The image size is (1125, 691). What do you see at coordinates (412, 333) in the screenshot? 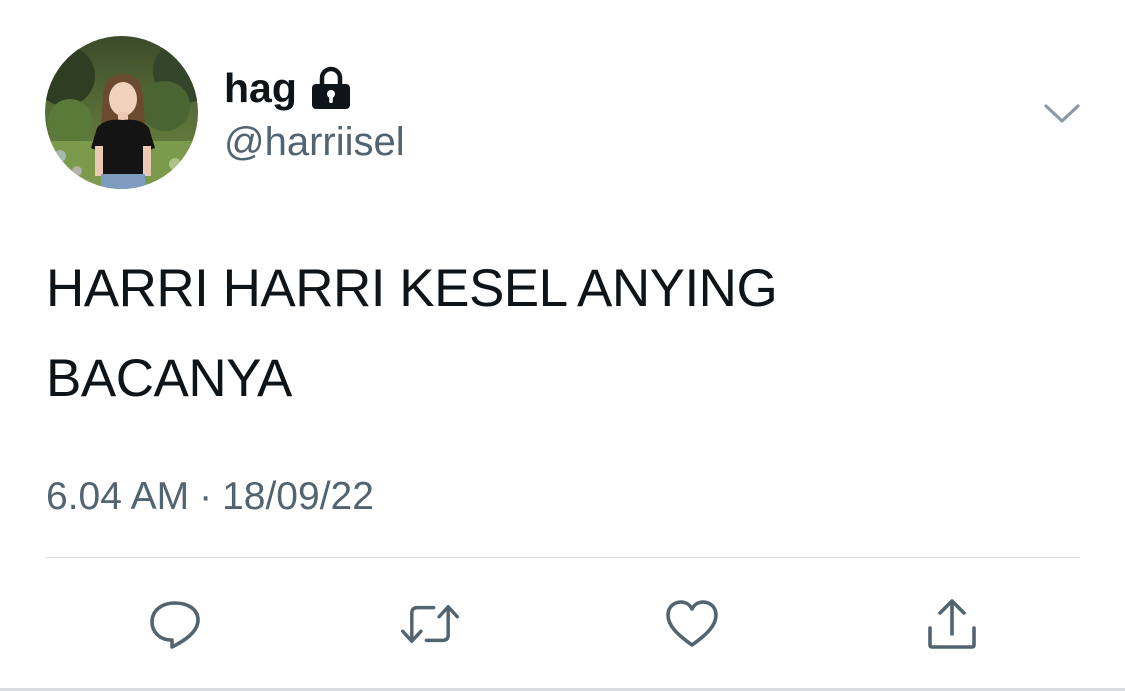
I see `tweet-text: HARRI HARRI KESEL ANYING BACANYA` at bounding box center [412, 333].